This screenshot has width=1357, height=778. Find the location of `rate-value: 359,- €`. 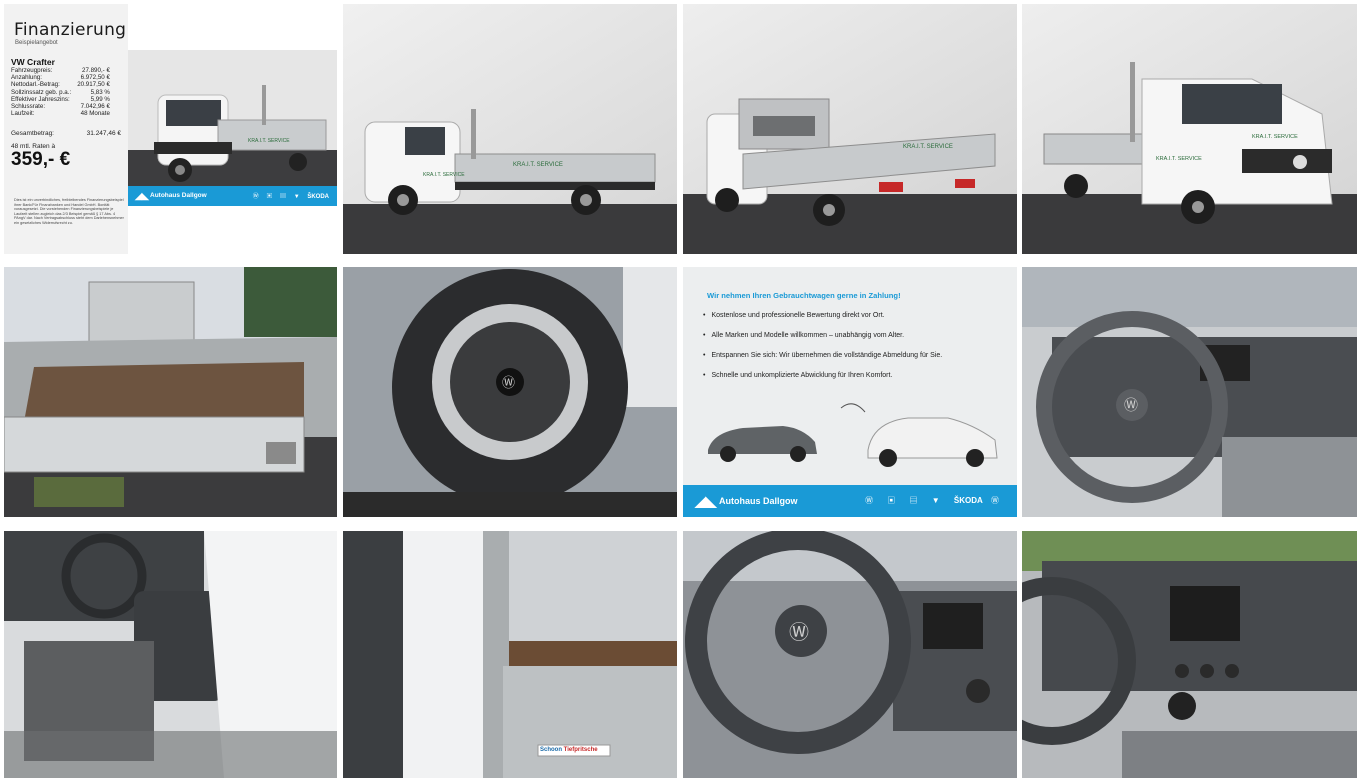

rate-value: 359,- € is located at coordinates (41, 159).